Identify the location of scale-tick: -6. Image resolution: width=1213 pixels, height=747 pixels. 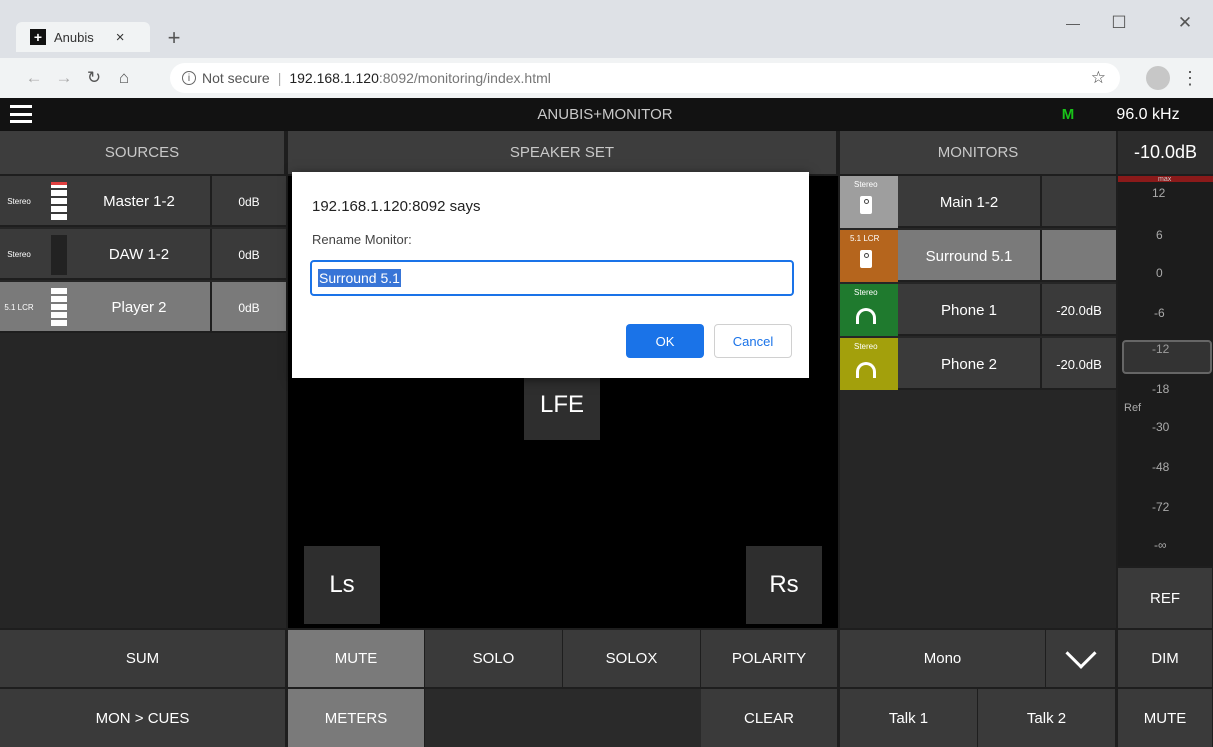
(1159, 313).